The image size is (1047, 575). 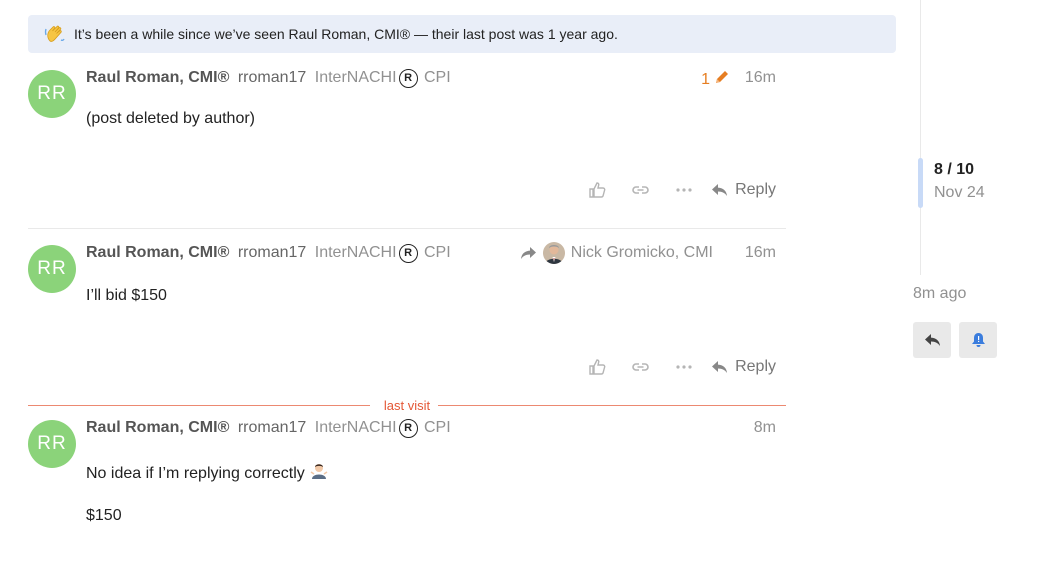 I want to click on person-shrugging-icon, so click(x=319, y=473).